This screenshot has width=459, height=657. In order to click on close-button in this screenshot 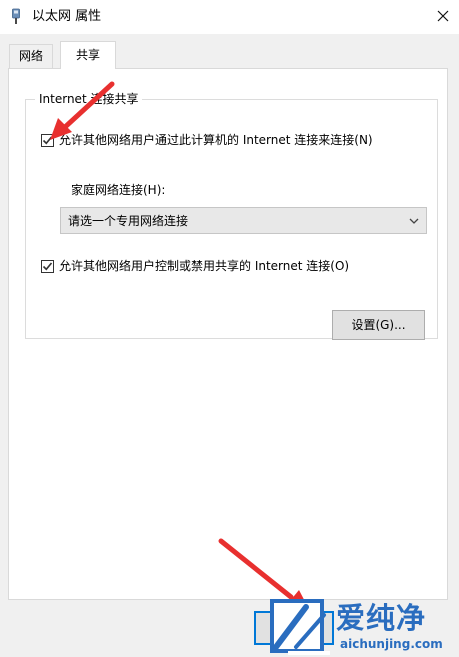, I will do `click(443, 16)`.